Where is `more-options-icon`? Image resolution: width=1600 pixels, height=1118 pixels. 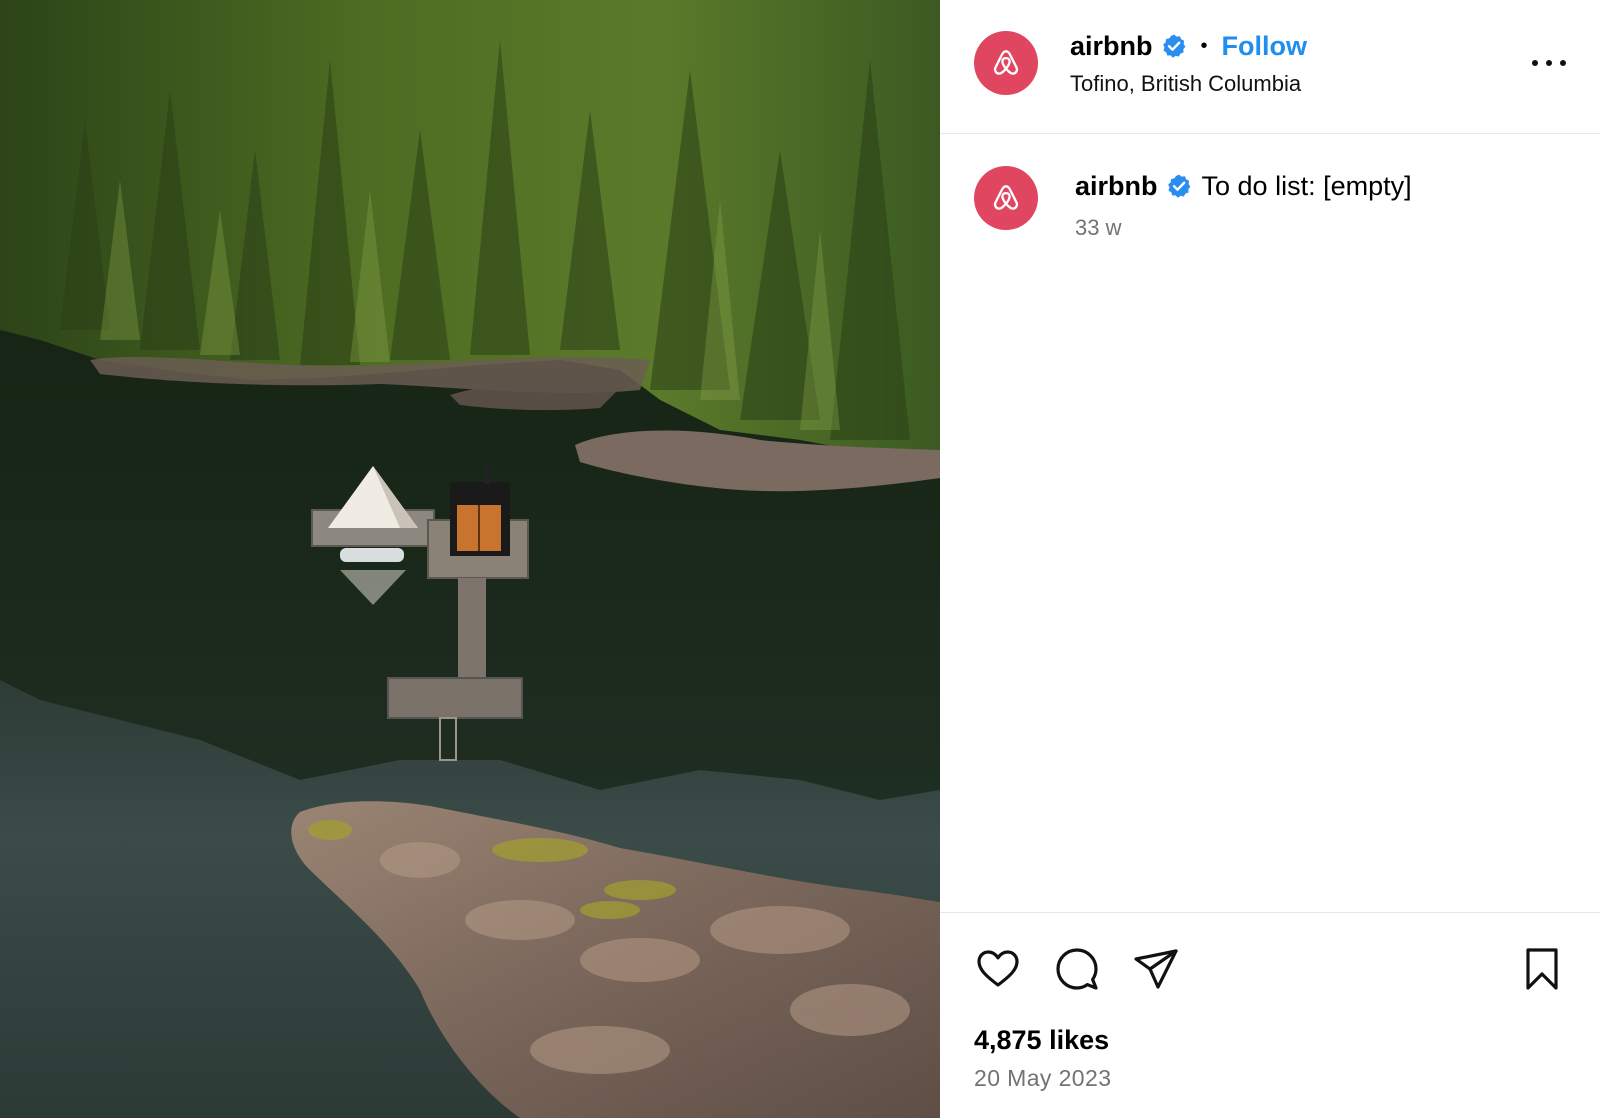
more-options-icon is located at coordinates (1549, 63).